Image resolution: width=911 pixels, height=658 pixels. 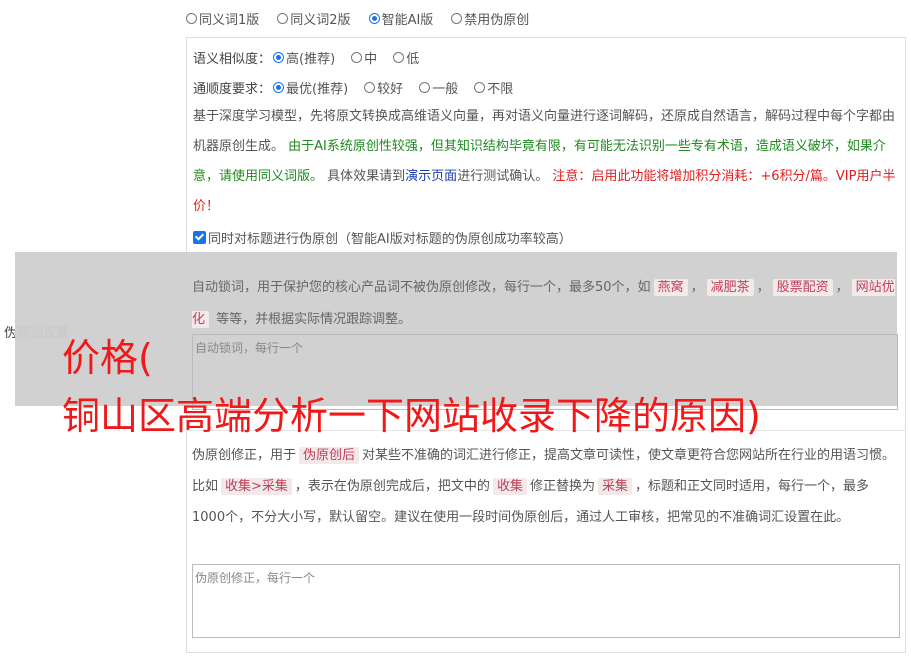 I want to click on mode-label: 智能AI版, so click(x=407, y=20).